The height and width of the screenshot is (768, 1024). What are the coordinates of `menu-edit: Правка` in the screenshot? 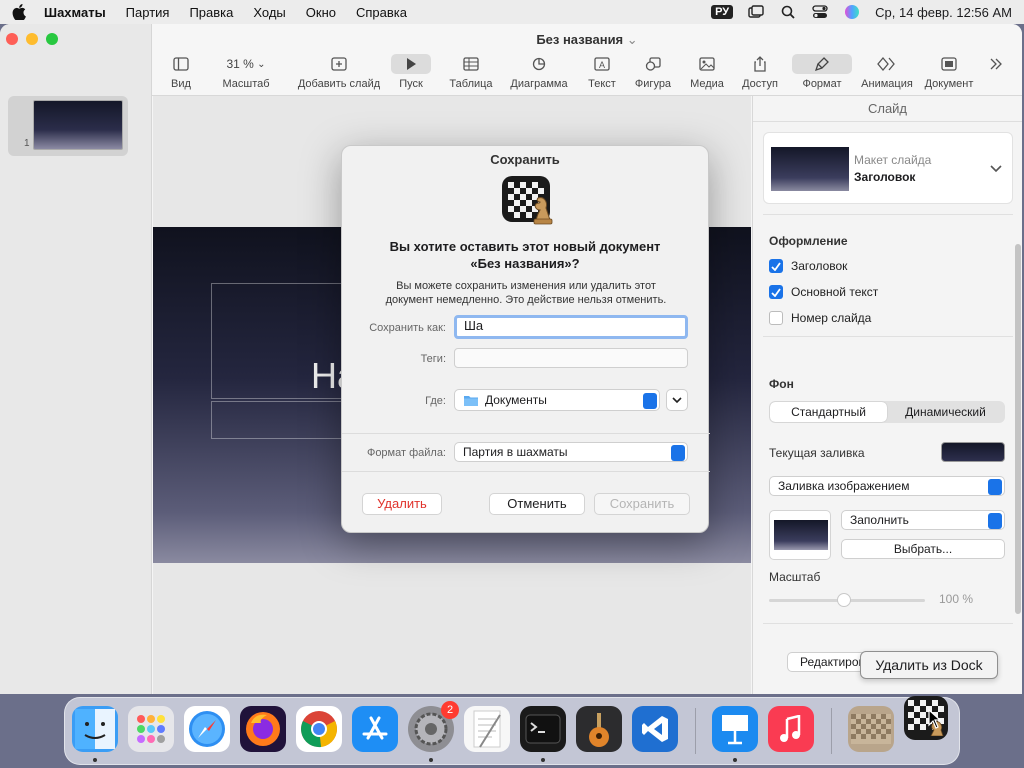 It's located at (211, 12).